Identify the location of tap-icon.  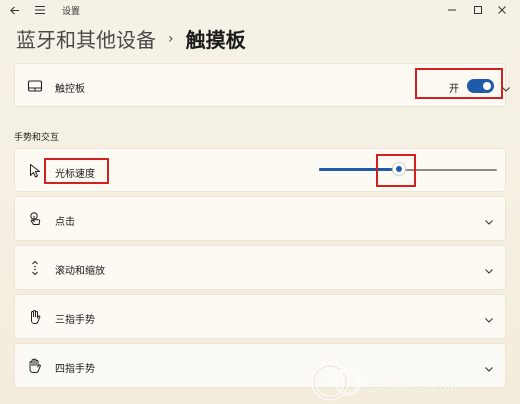
(35, 219).